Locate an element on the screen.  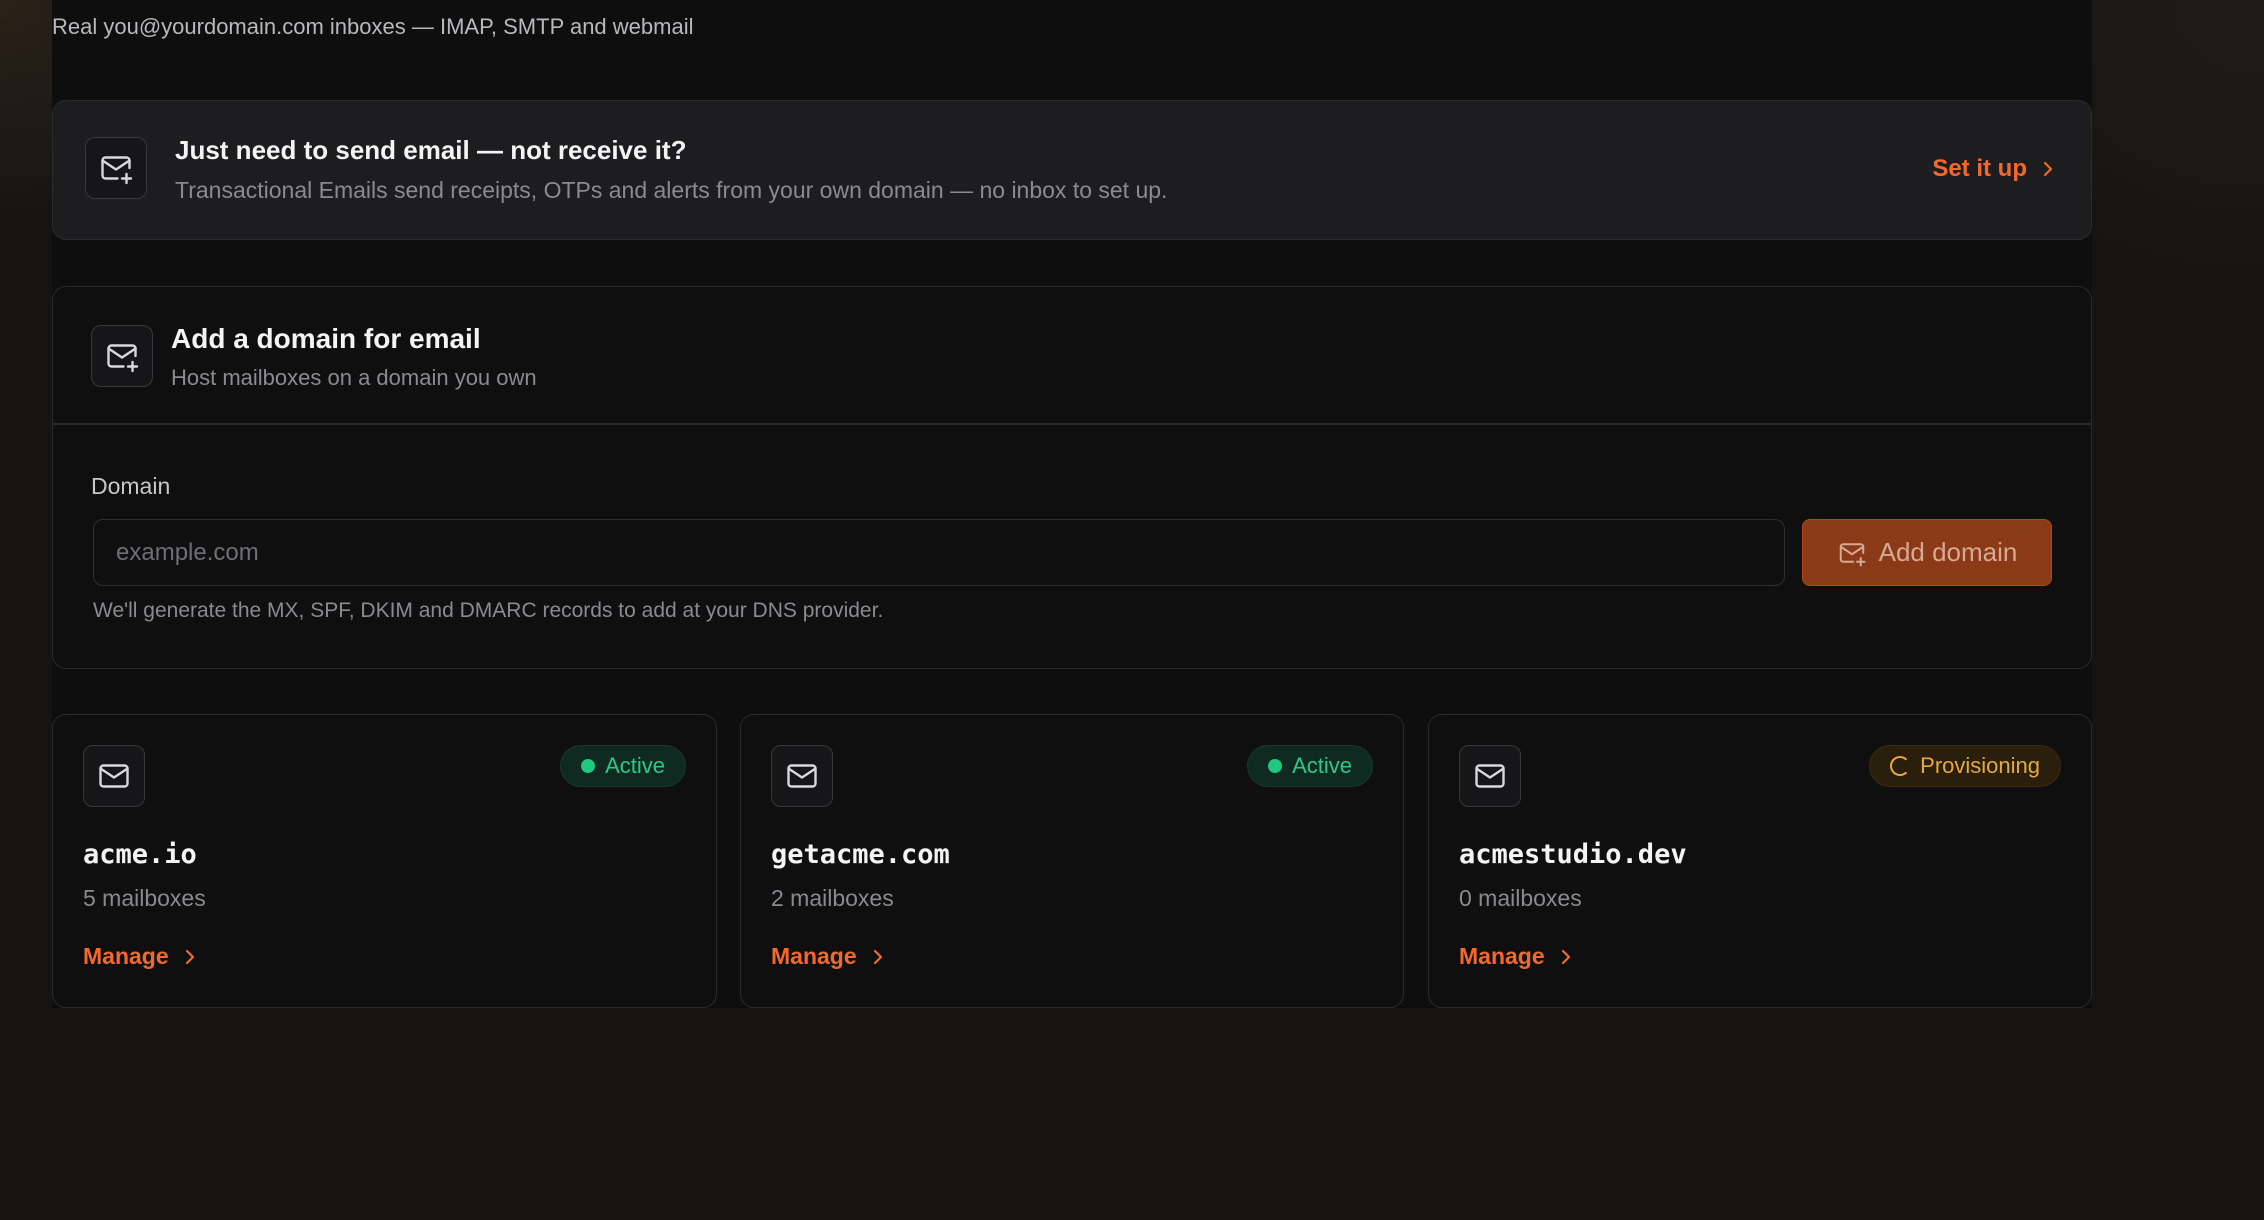
mailbox-count: 2 mailboxes is located at coordinates (832, 898).